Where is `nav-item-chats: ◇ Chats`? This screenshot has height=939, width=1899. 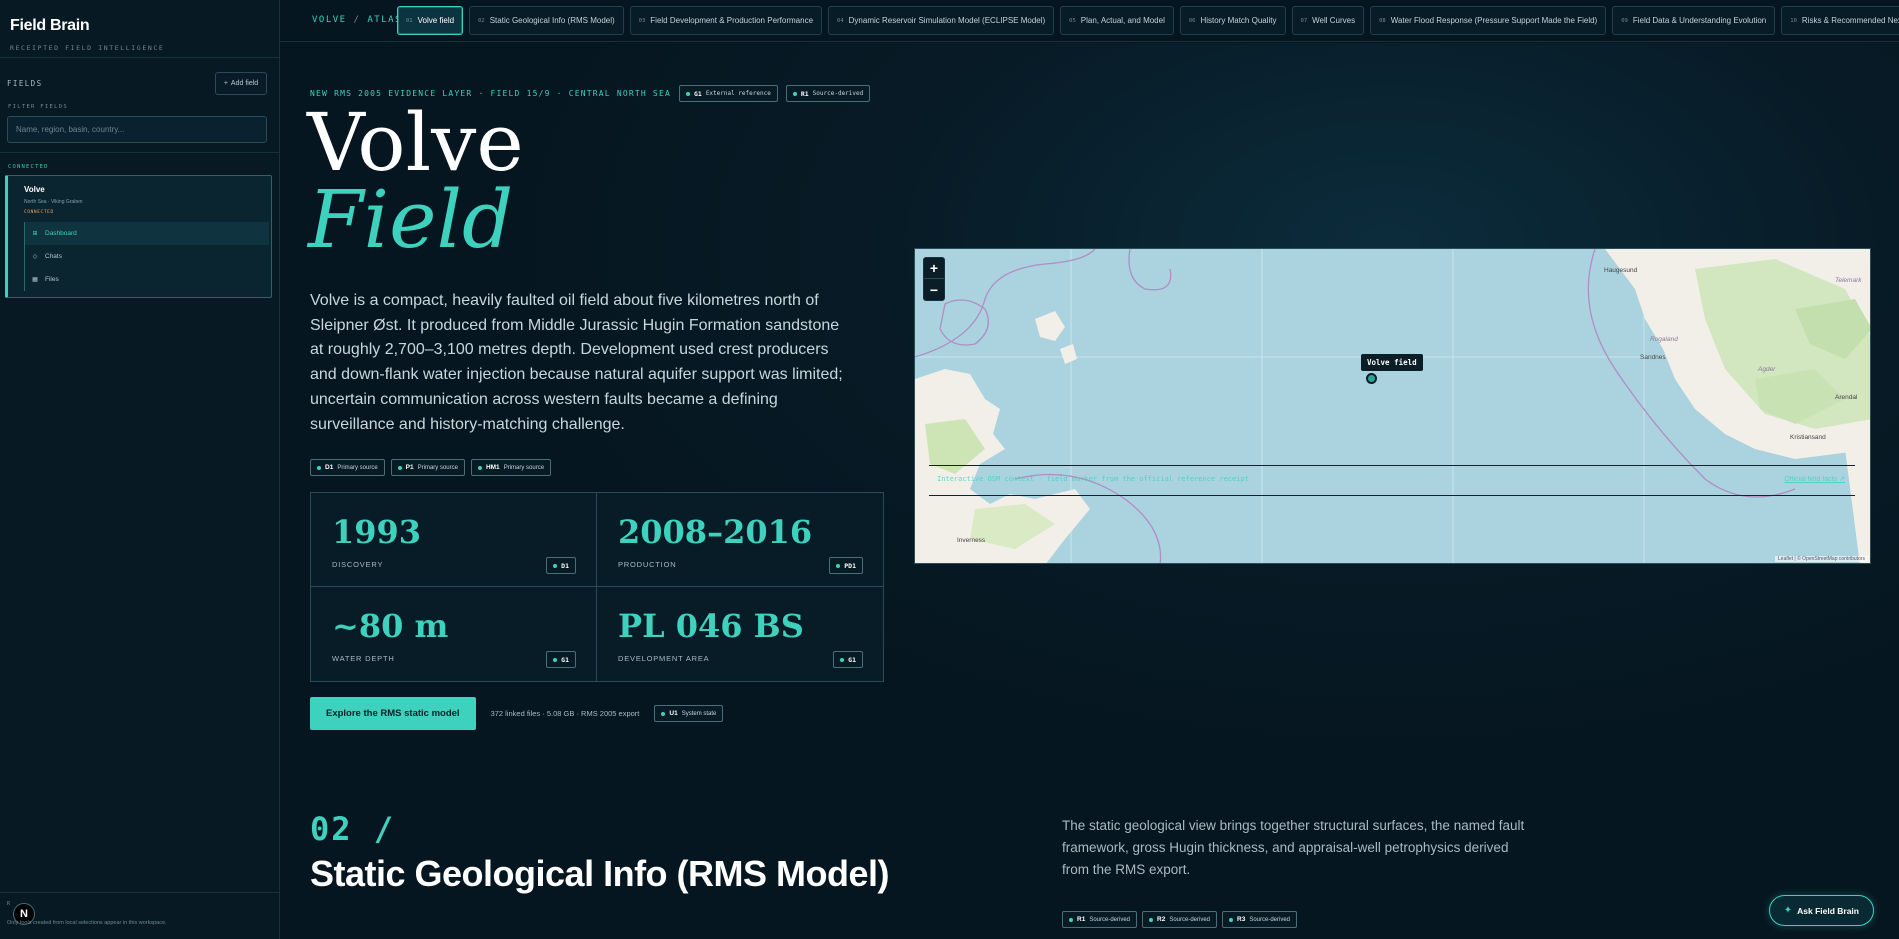
nav-item-chats: ◇ Chats is located at coordinates (147, 256).